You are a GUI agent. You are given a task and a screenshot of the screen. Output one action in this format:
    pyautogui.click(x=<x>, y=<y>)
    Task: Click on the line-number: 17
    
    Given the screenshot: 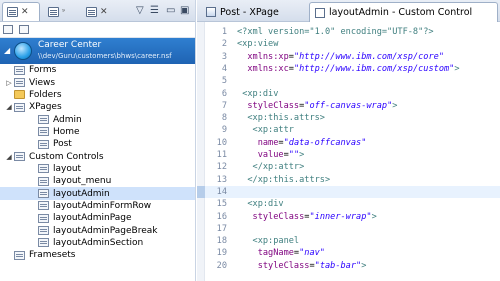 What is the action you would take?
    pyautogui.click(x=221, y=228)
    